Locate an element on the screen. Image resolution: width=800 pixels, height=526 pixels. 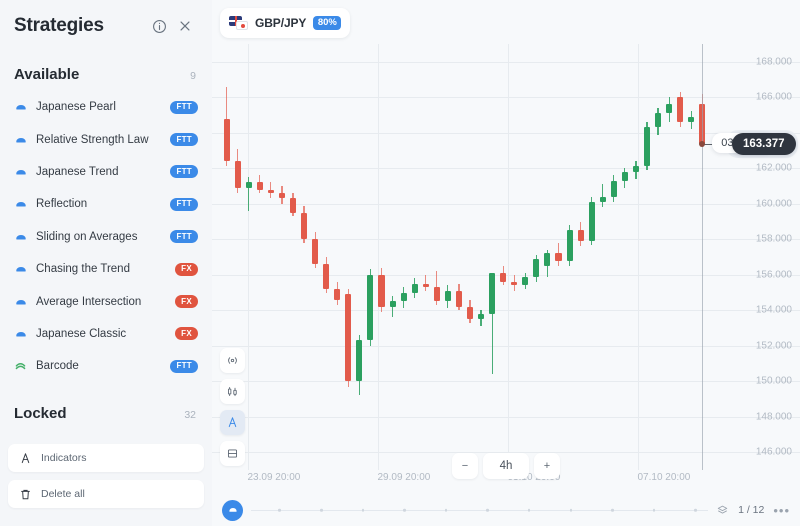
strategy-name: Japanese Classic is located at coordinates (81, 333).